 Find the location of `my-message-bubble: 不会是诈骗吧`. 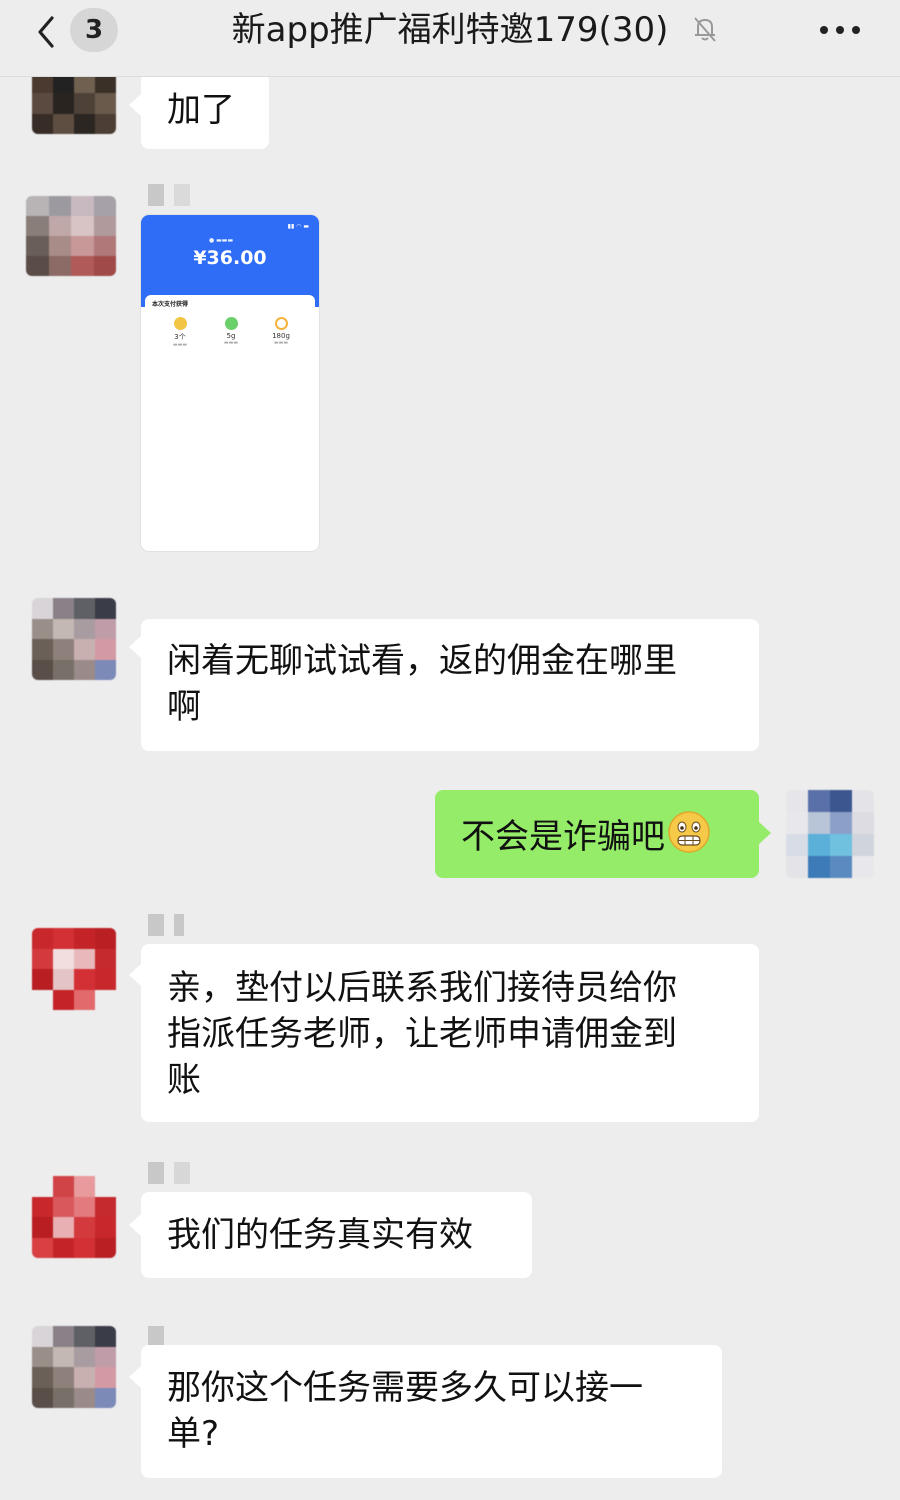

my-message-bubble: 不会是诈骗吧 is located at coordinates (597, 834).